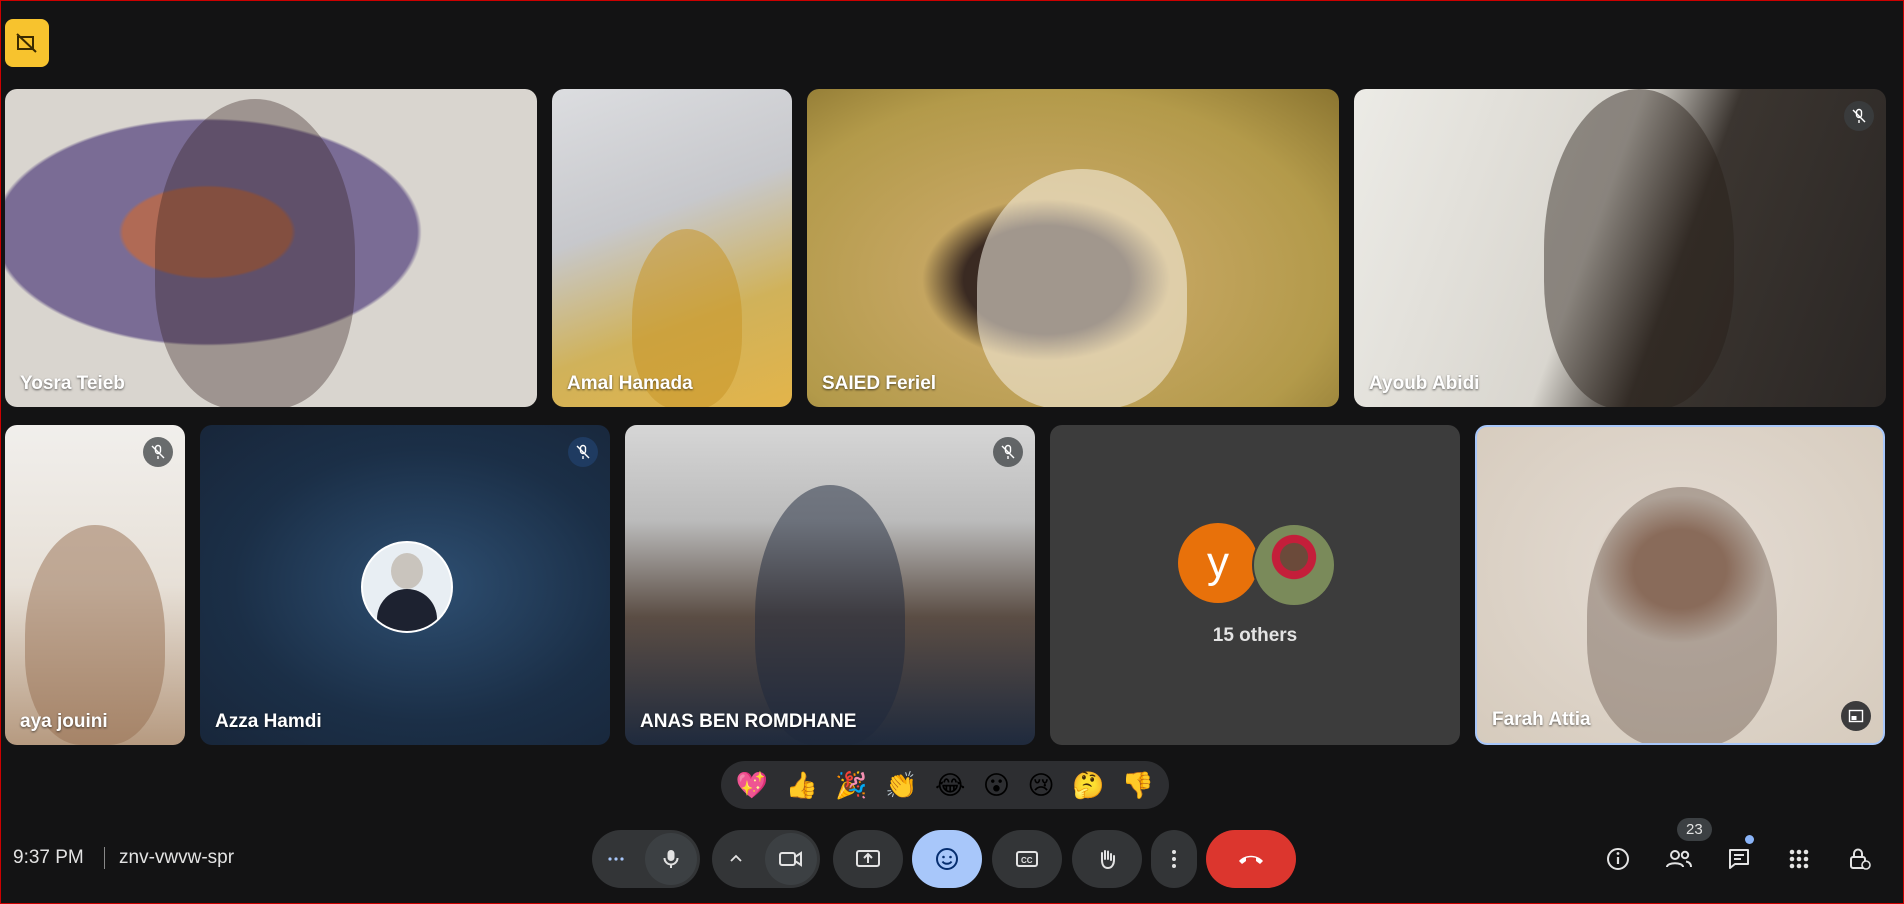  I want to click on divider, so click(104, 858).